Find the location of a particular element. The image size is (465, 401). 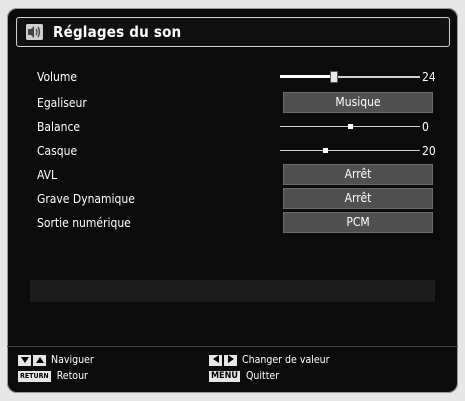

arrow-up-icon is located at coordinates (39, 360).